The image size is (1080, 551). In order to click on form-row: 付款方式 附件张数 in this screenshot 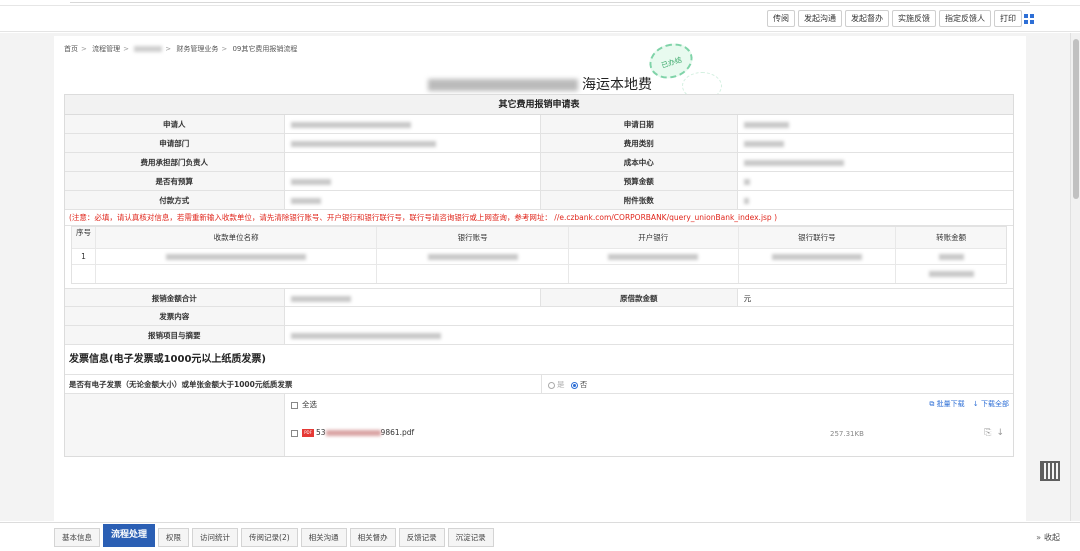, I will do `click(539, 200)`.